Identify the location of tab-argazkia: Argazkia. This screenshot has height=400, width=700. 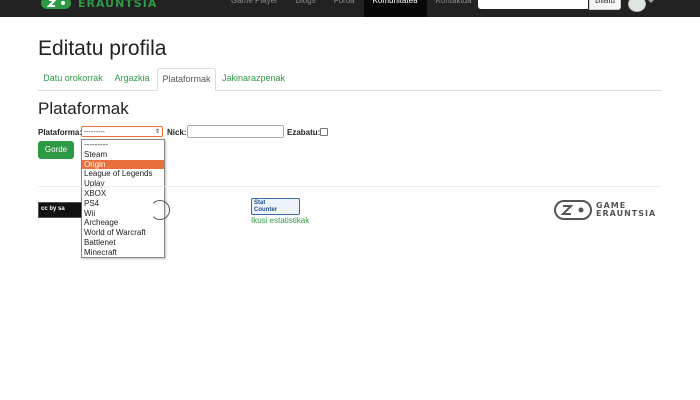
(132, 78).